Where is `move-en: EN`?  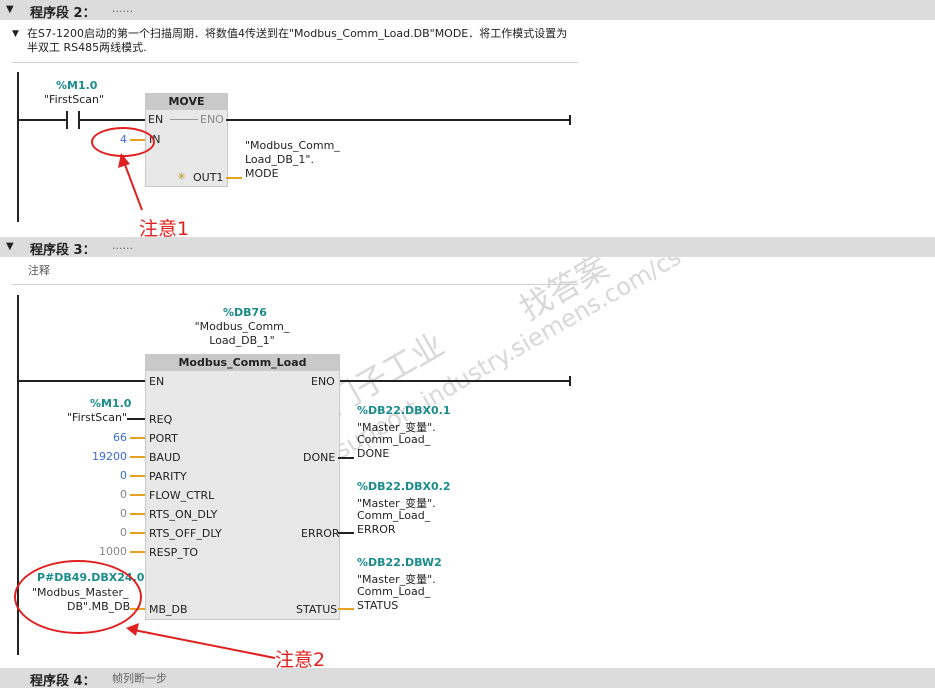
move-en: EN is located at coordinates (156, 119).